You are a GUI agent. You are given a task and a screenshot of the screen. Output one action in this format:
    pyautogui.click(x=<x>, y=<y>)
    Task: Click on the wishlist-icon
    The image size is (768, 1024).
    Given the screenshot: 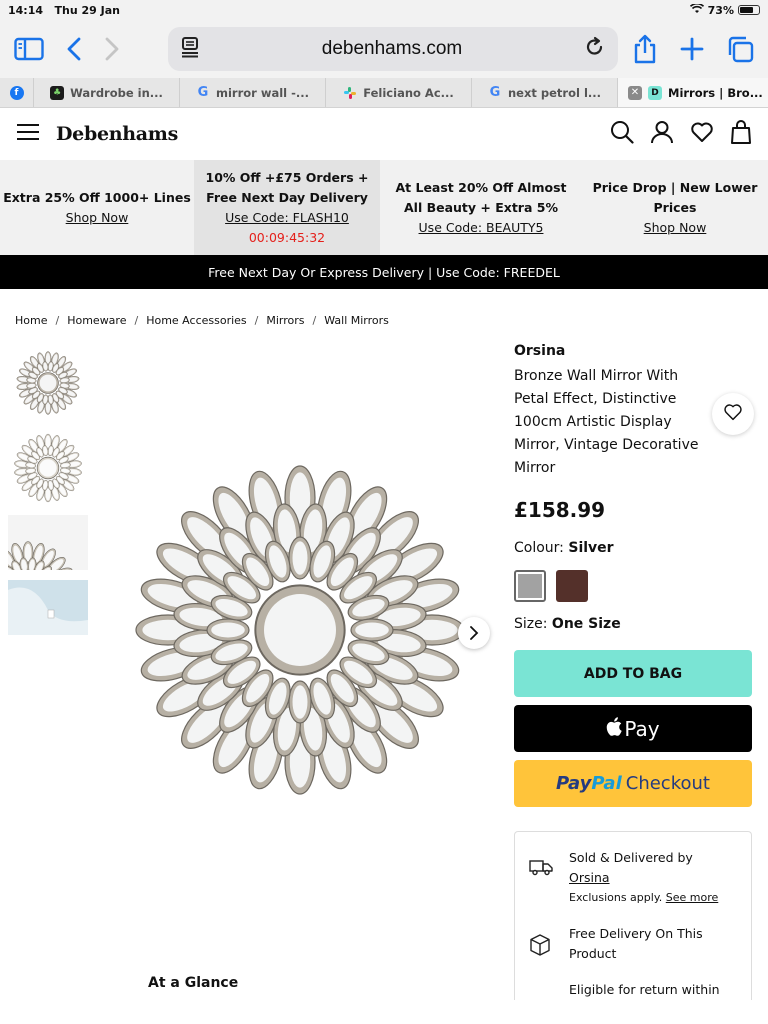 What is the action you would take?
    pyautogui.click(x=702, y=134)
    